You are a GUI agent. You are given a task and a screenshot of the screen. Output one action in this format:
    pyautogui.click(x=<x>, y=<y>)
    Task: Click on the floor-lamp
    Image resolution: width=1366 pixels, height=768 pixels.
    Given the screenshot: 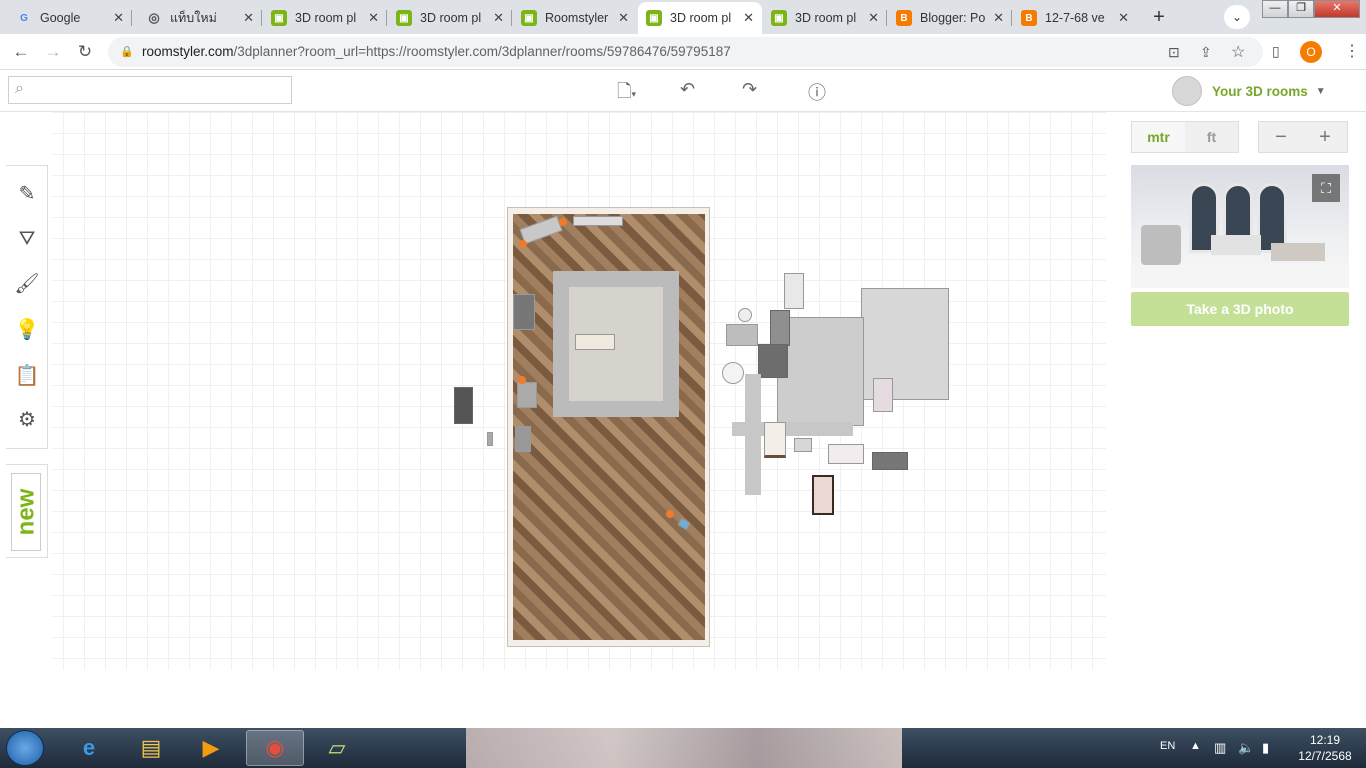 What is the action you would take?
    pyautogui.click(x=523, y=439)
    